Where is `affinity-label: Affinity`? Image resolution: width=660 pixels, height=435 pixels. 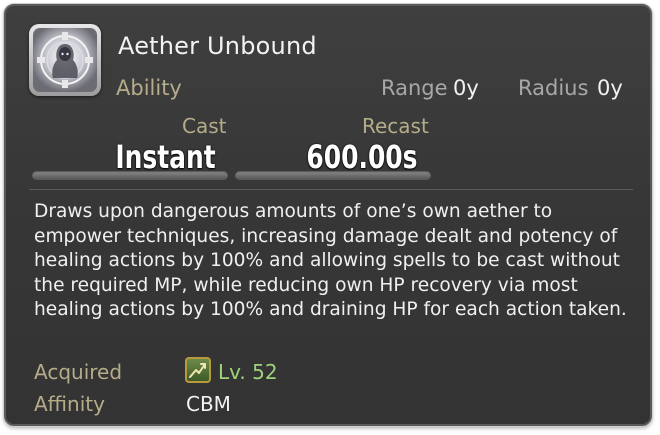
affinity-label: Affinity is located at coordinates (69, 404).